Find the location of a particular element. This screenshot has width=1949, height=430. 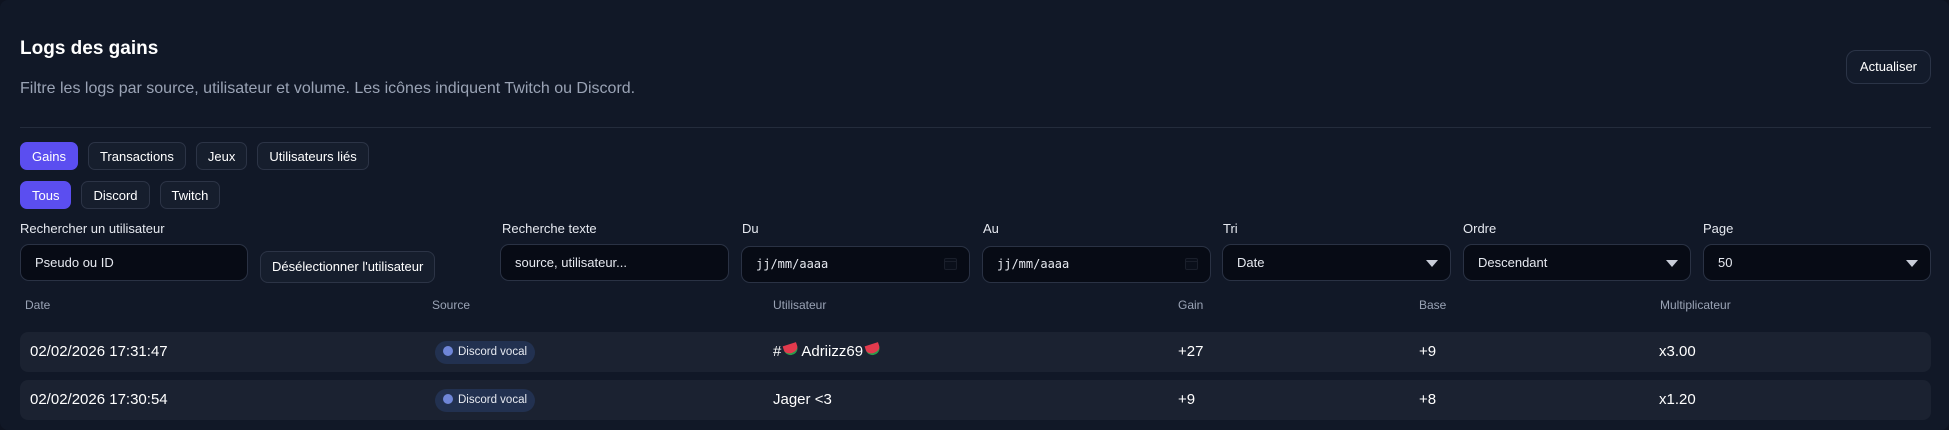

sort-value: Date is located at coordinates (1251, 262).